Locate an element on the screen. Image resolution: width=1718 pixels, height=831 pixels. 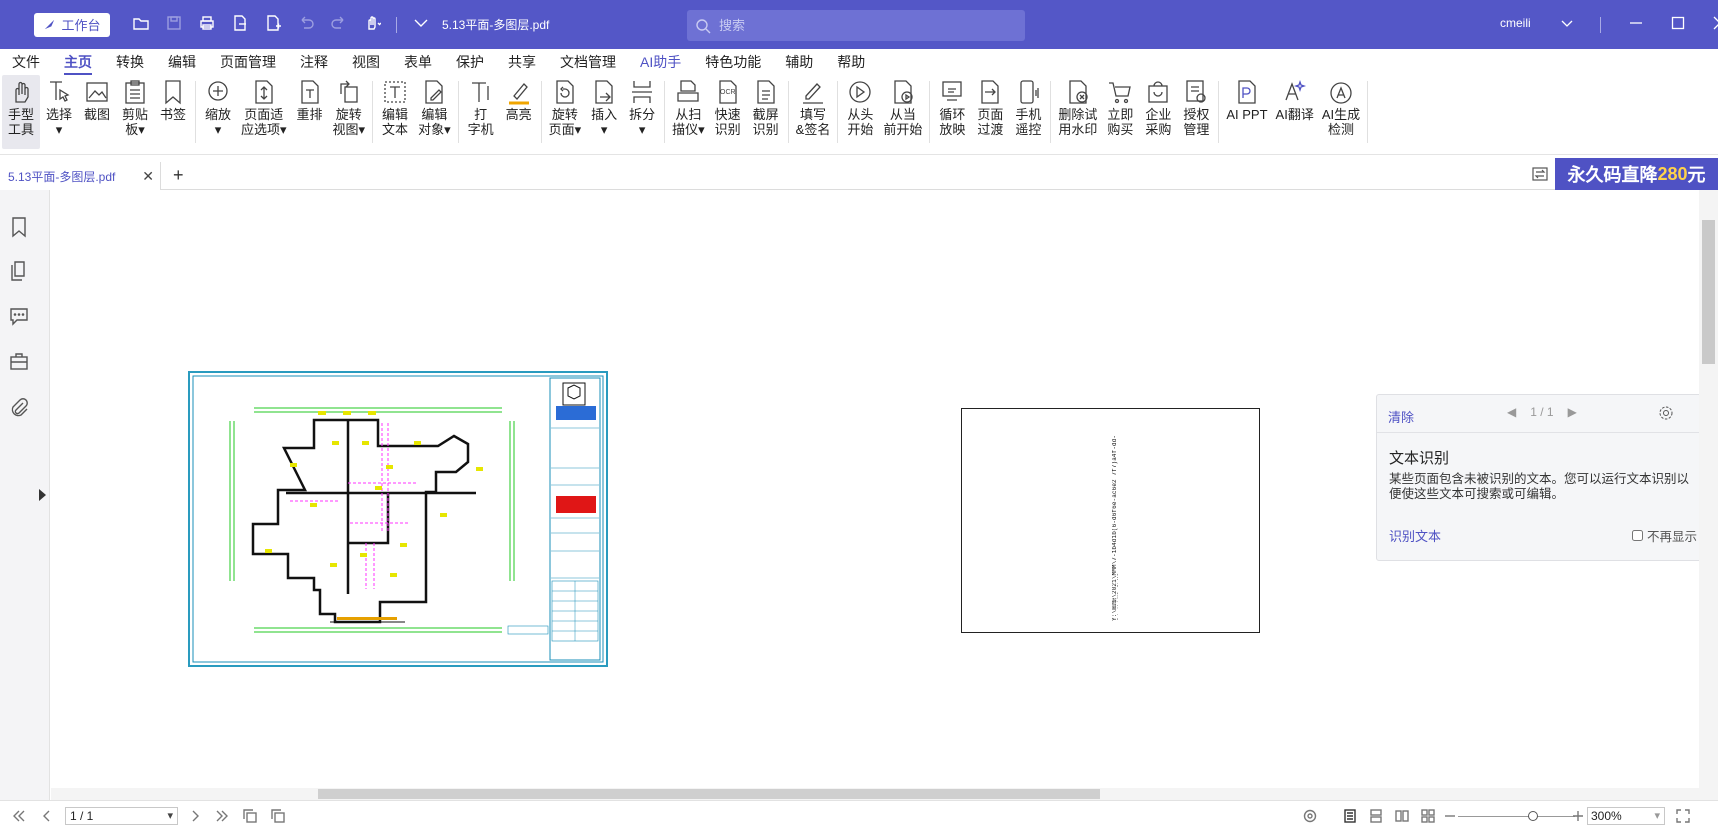
menu-convert: 转换 is located at coordinates (130, 62).